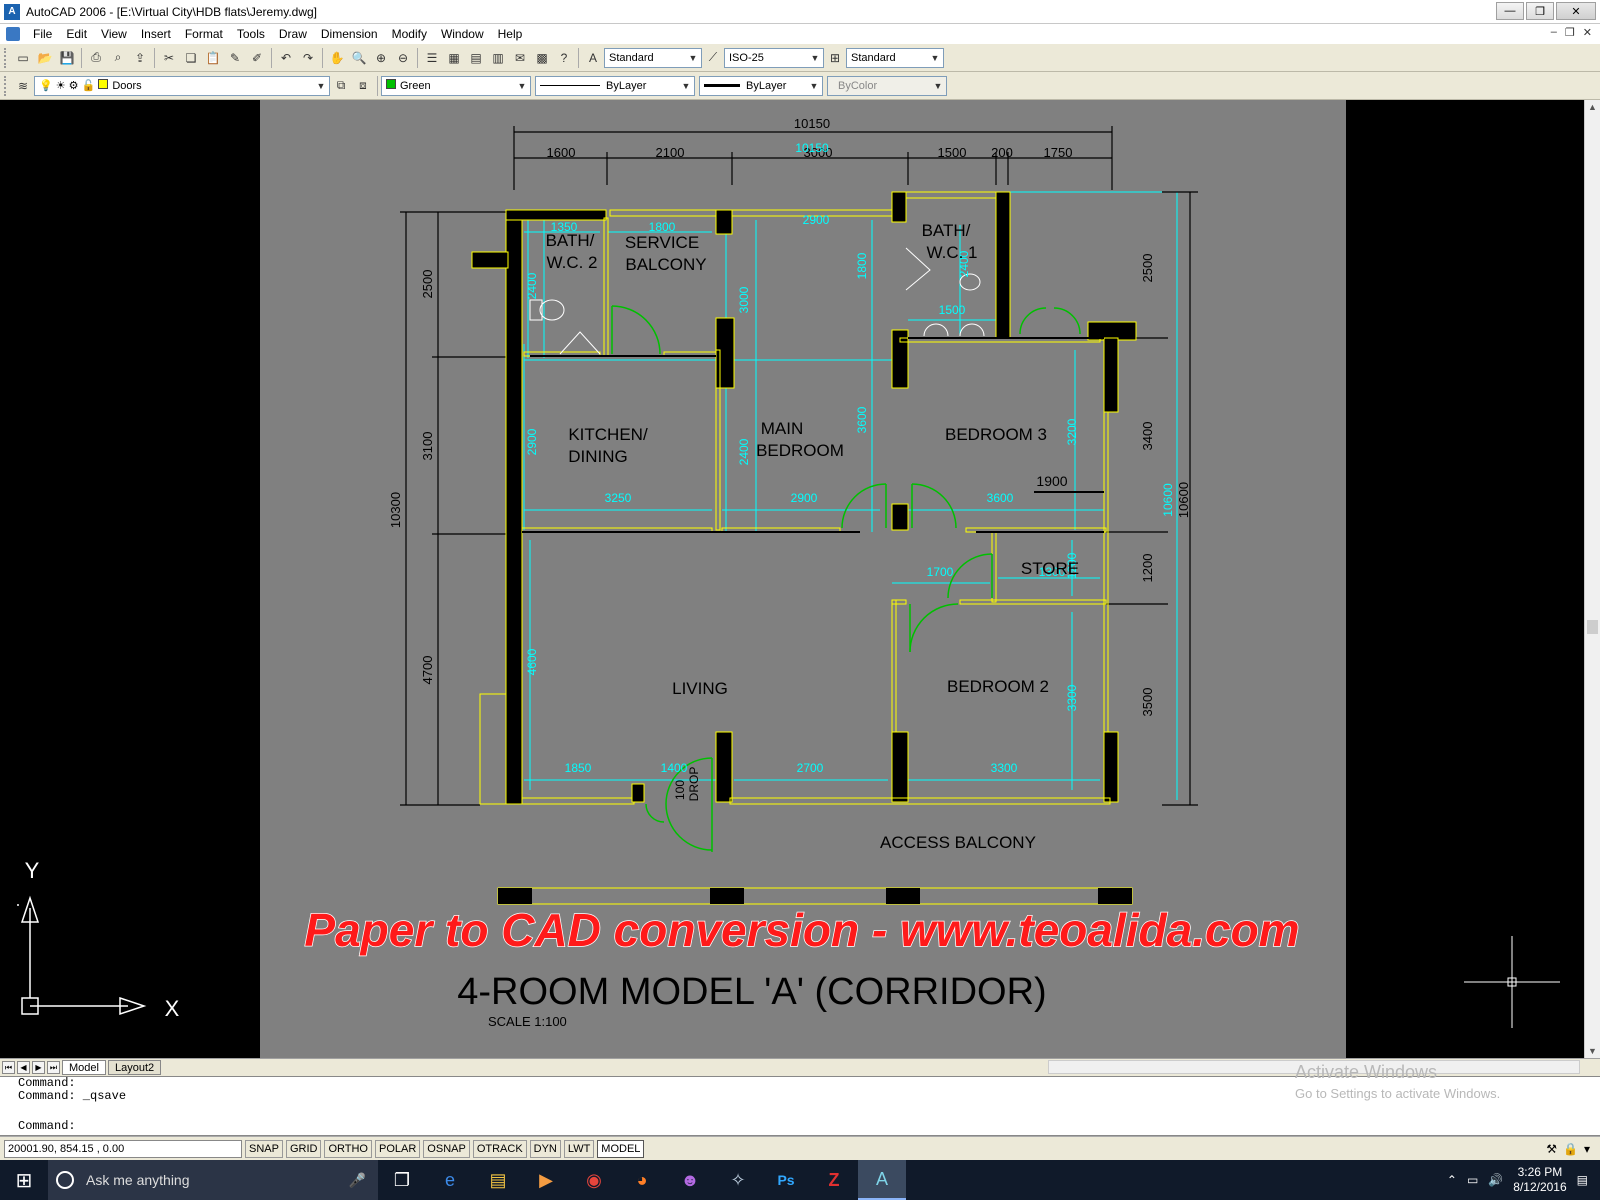  I want to click on table-style-icon: ⊞, so click(835, 58).